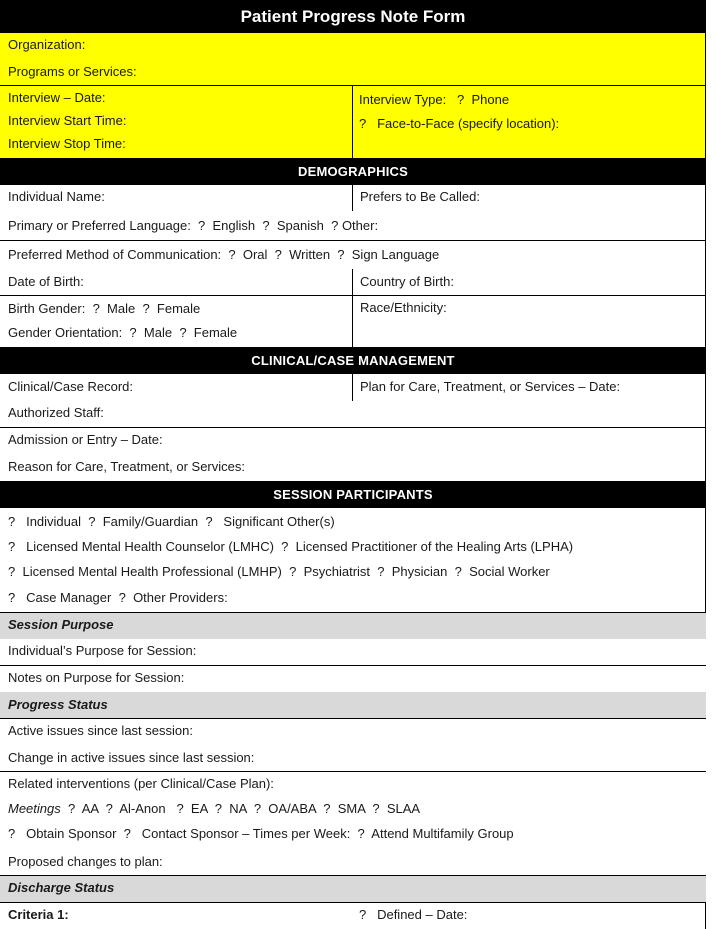 The image size is (716, 929). What do you see at coordinates (126, 467) in the screenshot?
I see `reason-field: Reason for Care, Treatment, or Services:` at bounding box center [126, 467].